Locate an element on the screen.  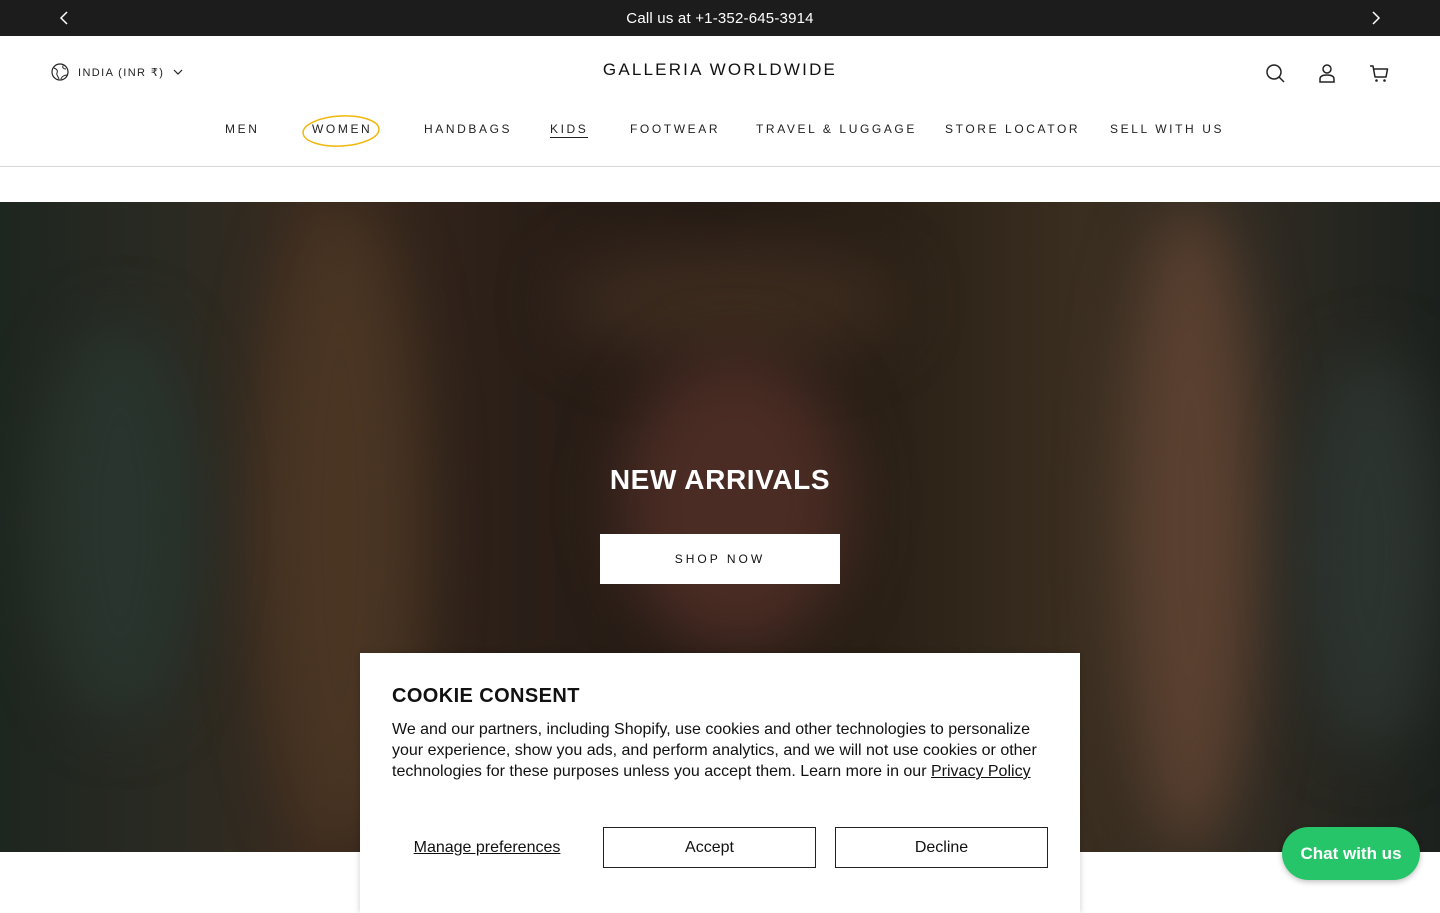
announcement-text: Call us at +1-352-645-3914 is located at coordinates (720, 18).